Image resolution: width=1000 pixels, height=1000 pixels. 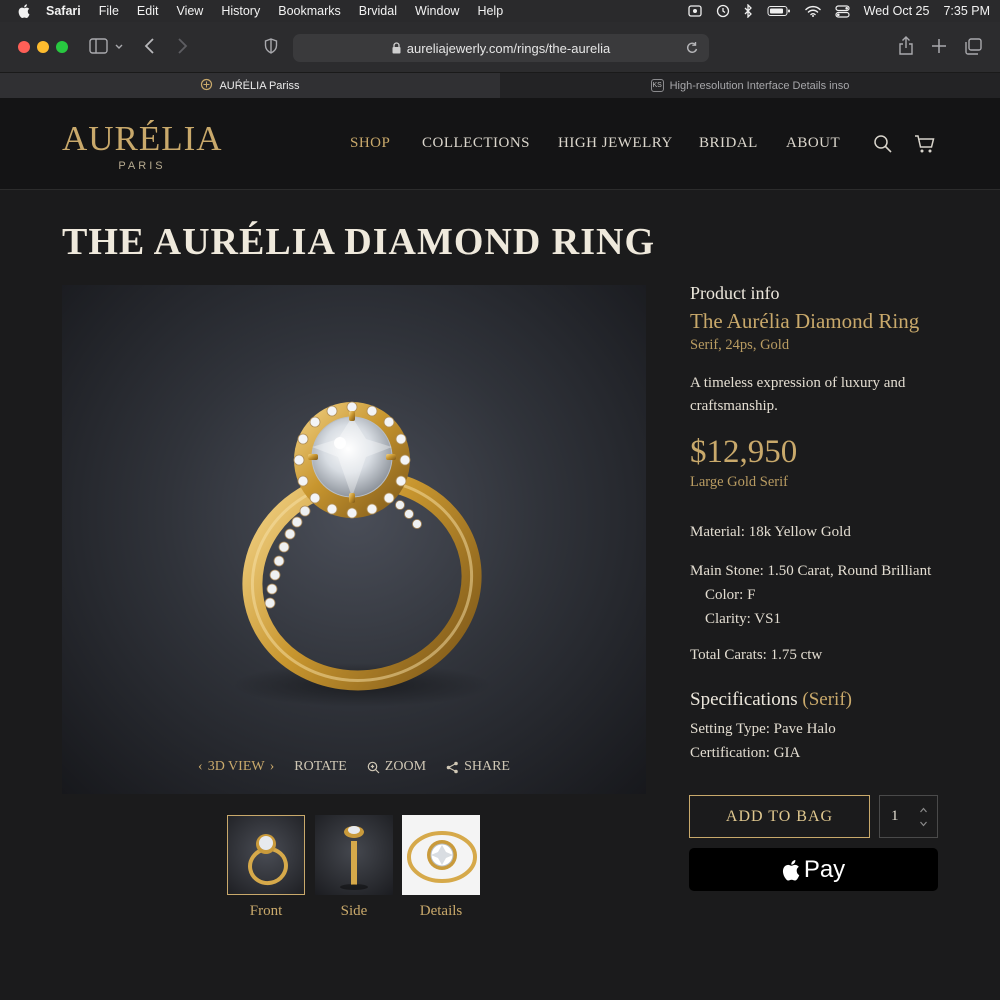 What do you see at coordinates (906, 48) in the screenshot?
I see `share-icon` at bounding box center [906, 48].